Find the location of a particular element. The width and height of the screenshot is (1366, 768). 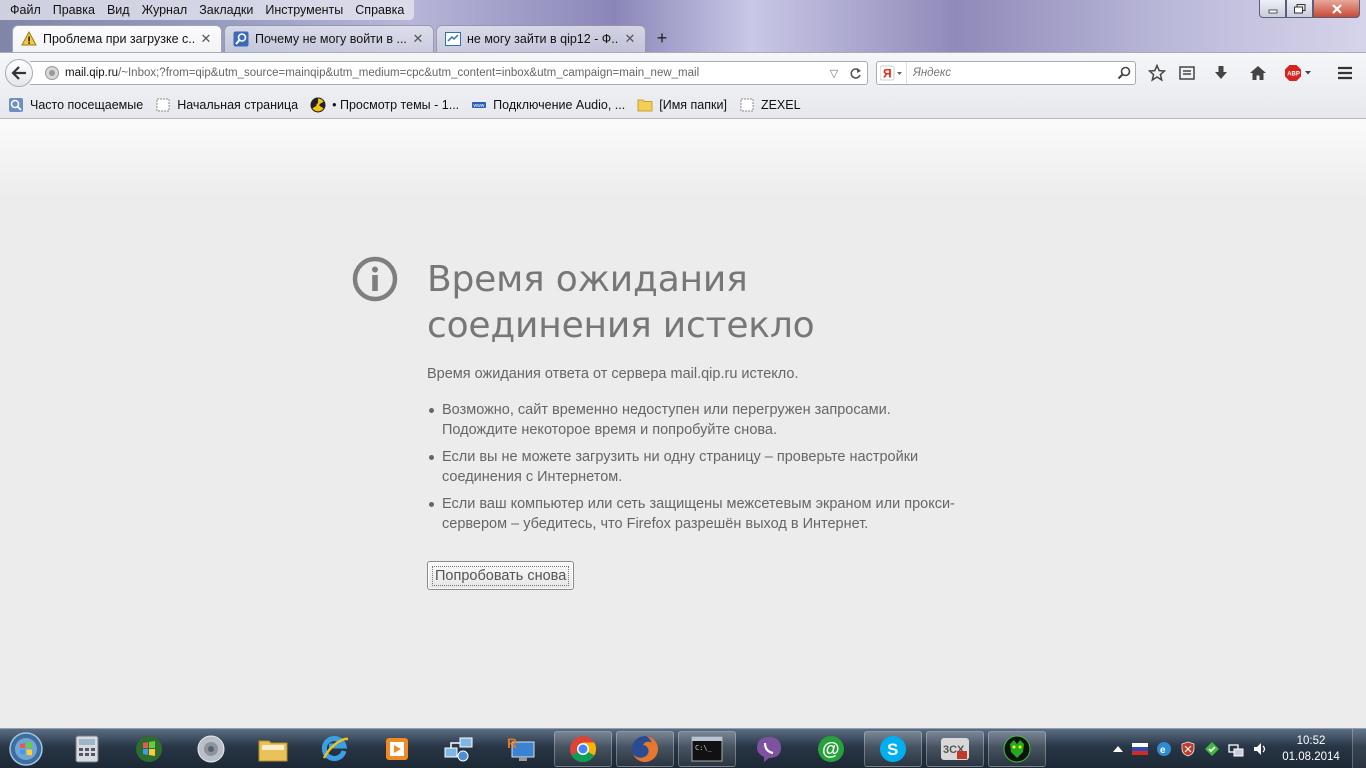

clock-date: 01.08.2014 is located at coordinates (1311, 757).